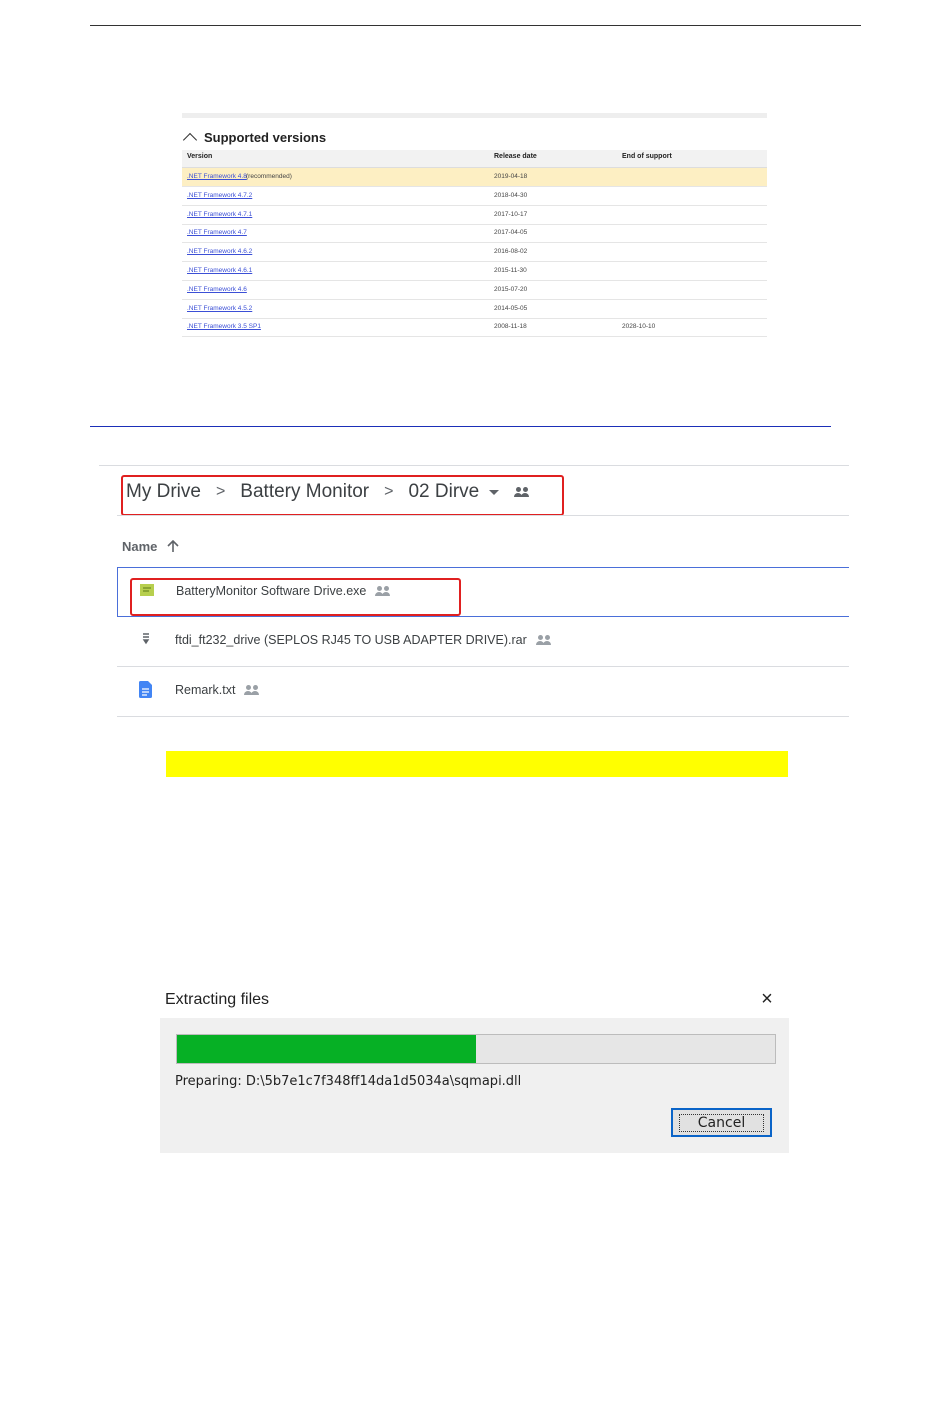 The image size is (950, 1408). I want to click on arrow-up-icon, so click(173, 546).